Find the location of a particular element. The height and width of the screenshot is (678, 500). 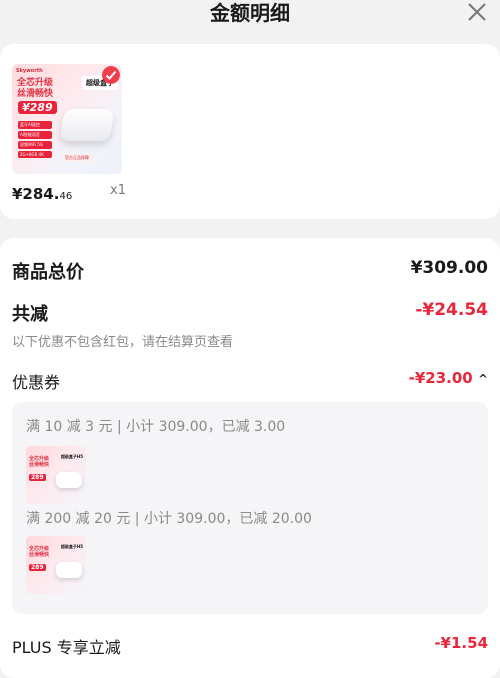

coupon-value: -¥23.00 ^ is located at coordinates (448, 378).